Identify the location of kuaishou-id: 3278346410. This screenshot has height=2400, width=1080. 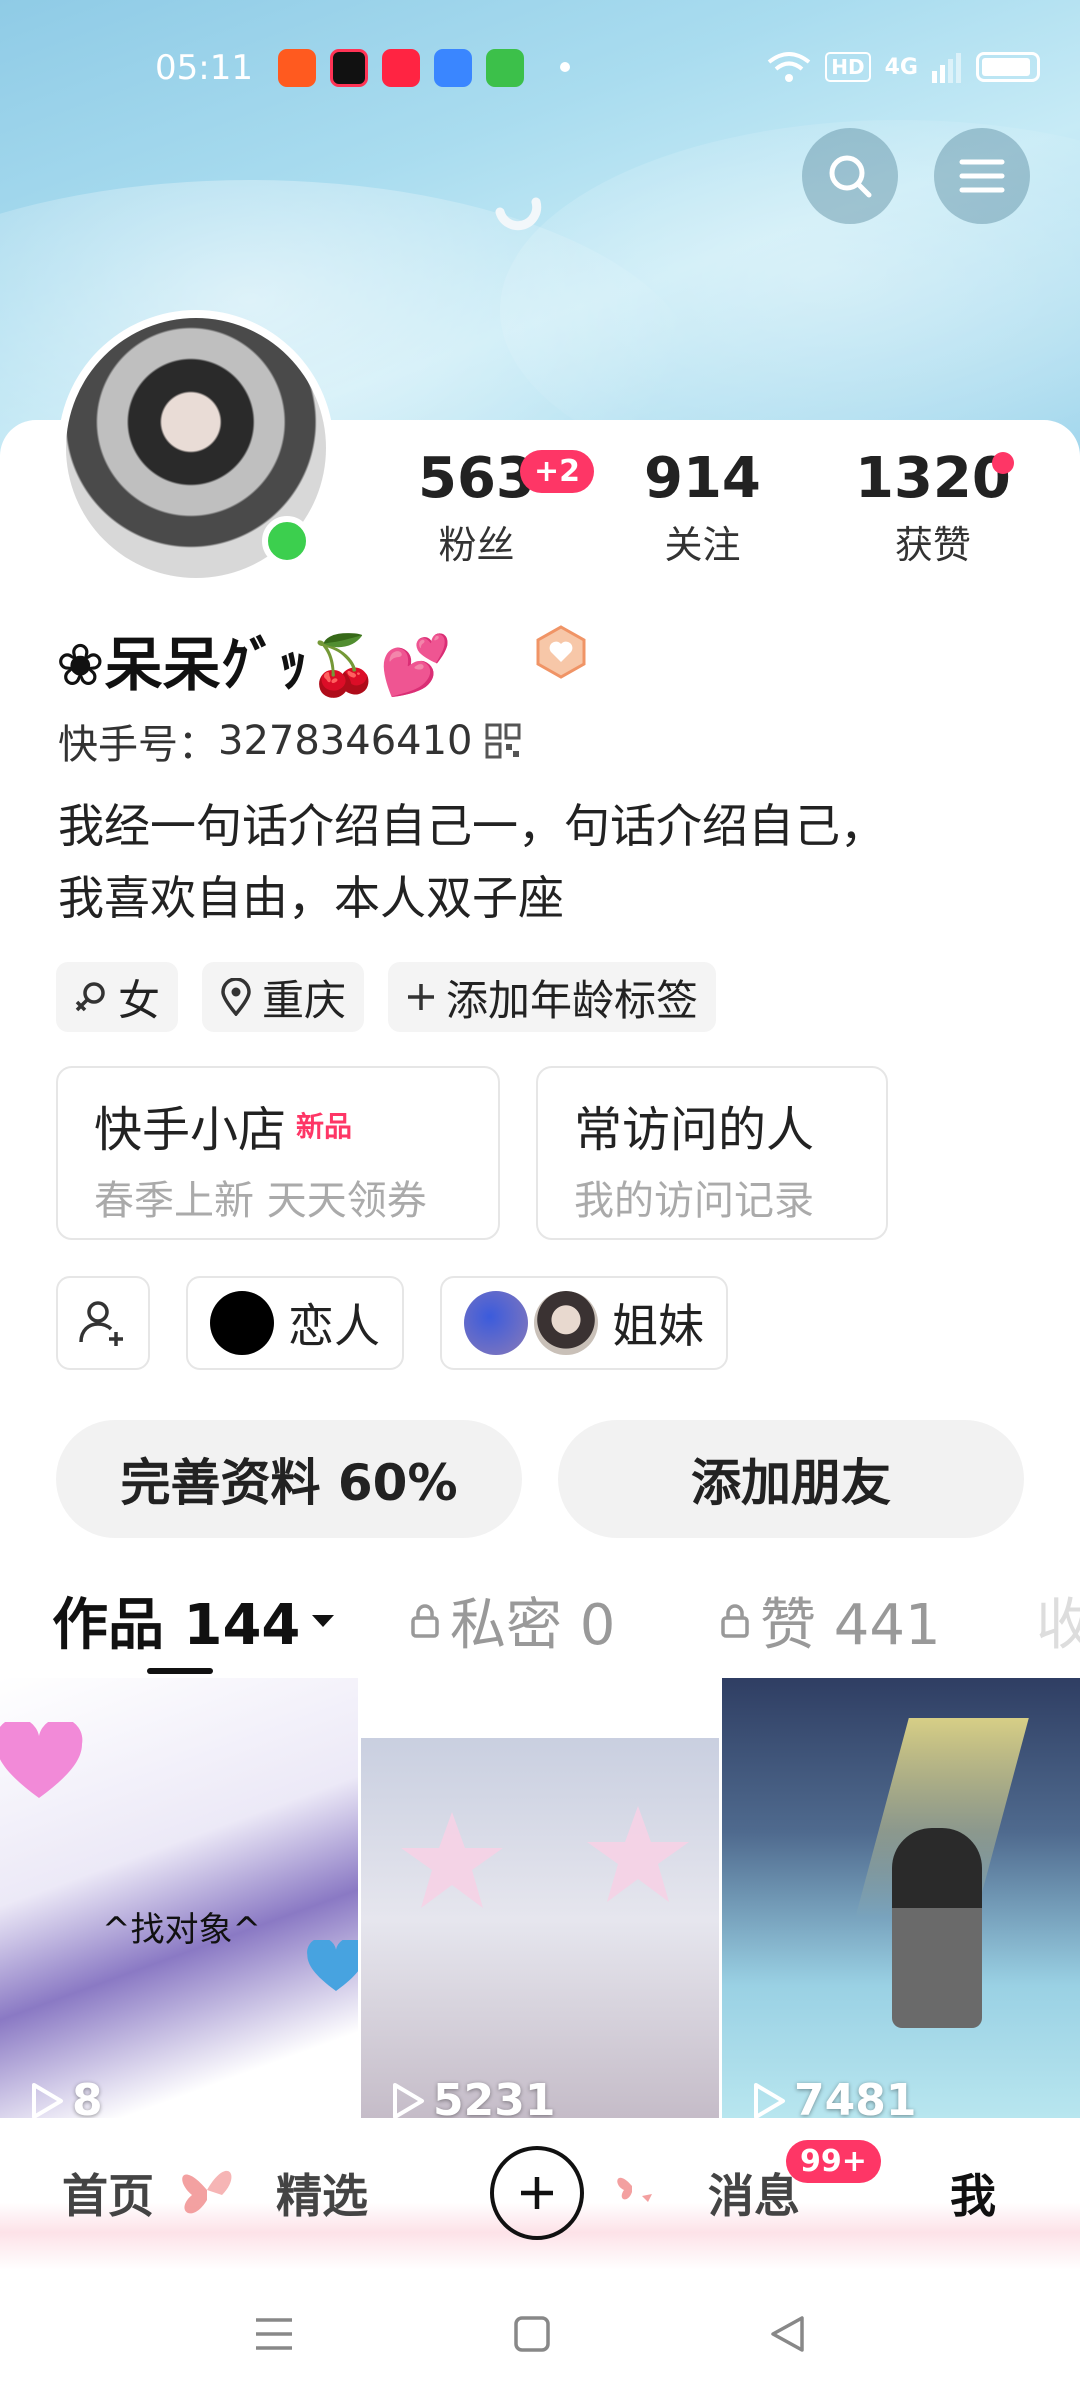
(345, 741).